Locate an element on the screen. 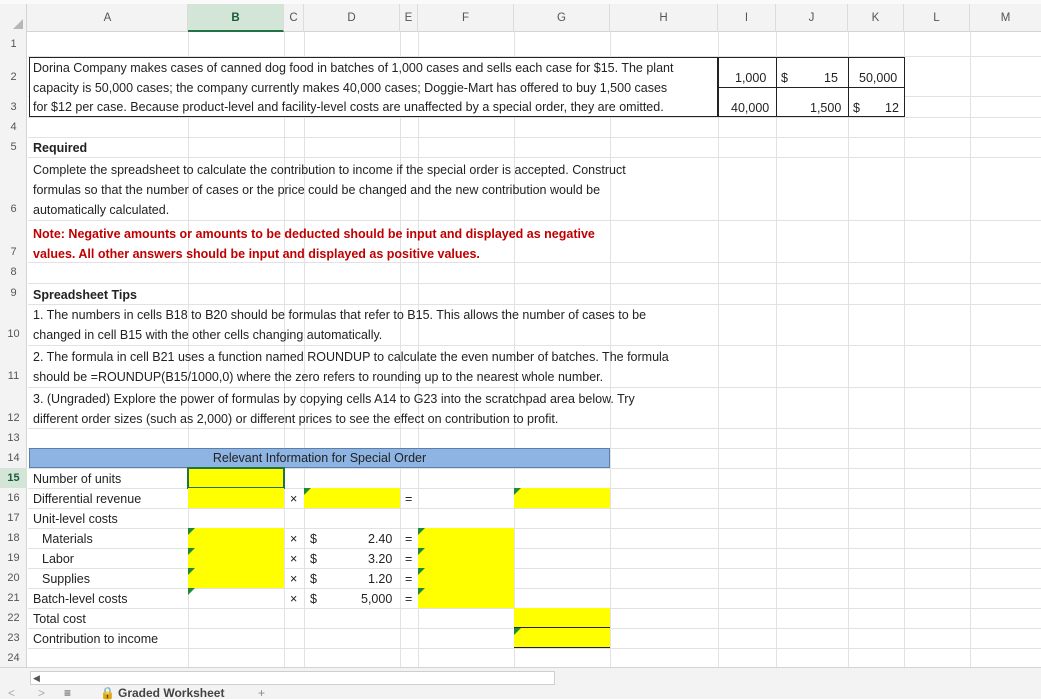 This screenshot has height=700, width=1041. given-special-order-cases: 1,500 is located at coordinates (825, 108).